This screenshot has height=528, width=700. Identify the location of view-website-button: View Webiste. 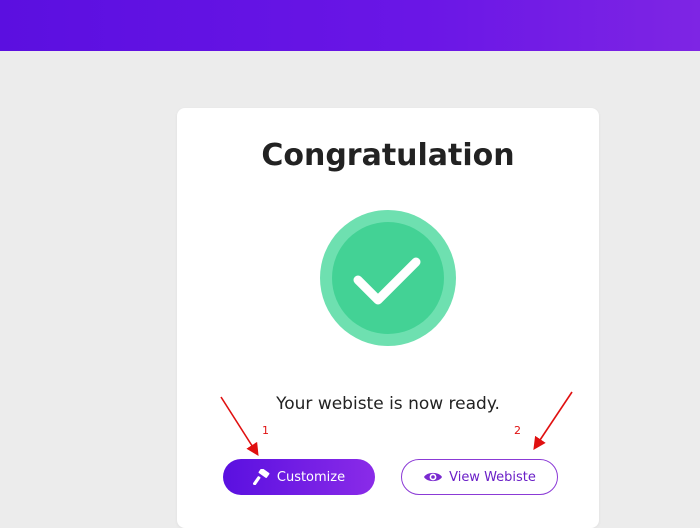
(479, 477).